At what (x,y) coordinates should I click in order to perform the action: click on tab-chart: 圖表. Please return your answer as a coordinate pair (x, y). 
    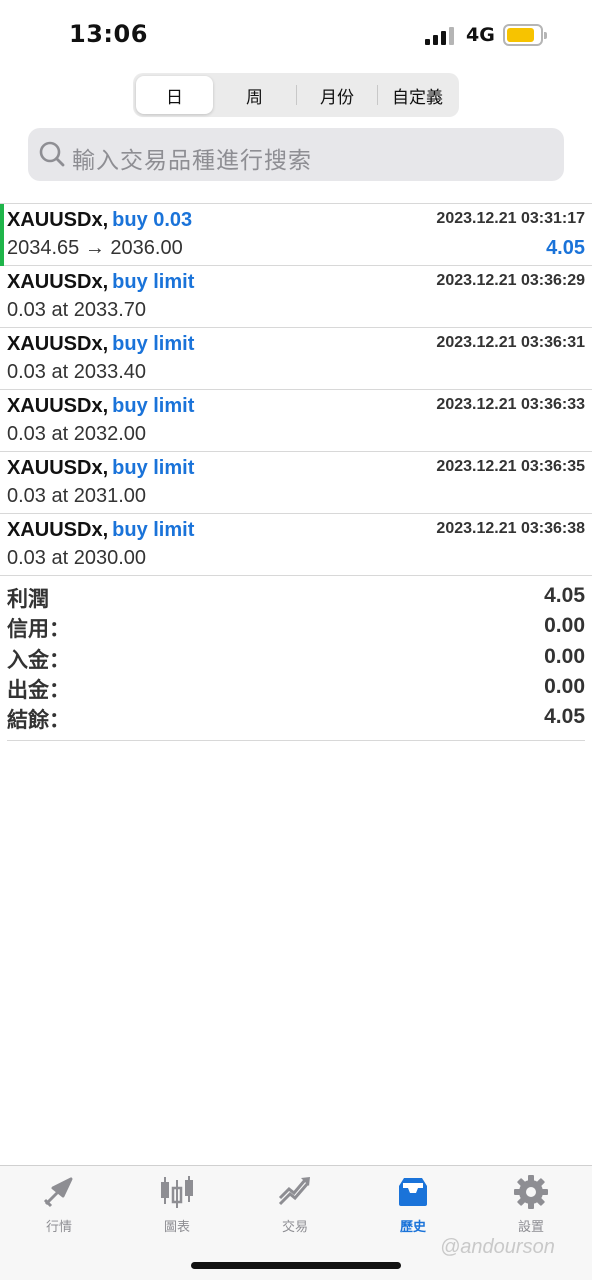
    Looking at the image, I should click on (177, 1203).